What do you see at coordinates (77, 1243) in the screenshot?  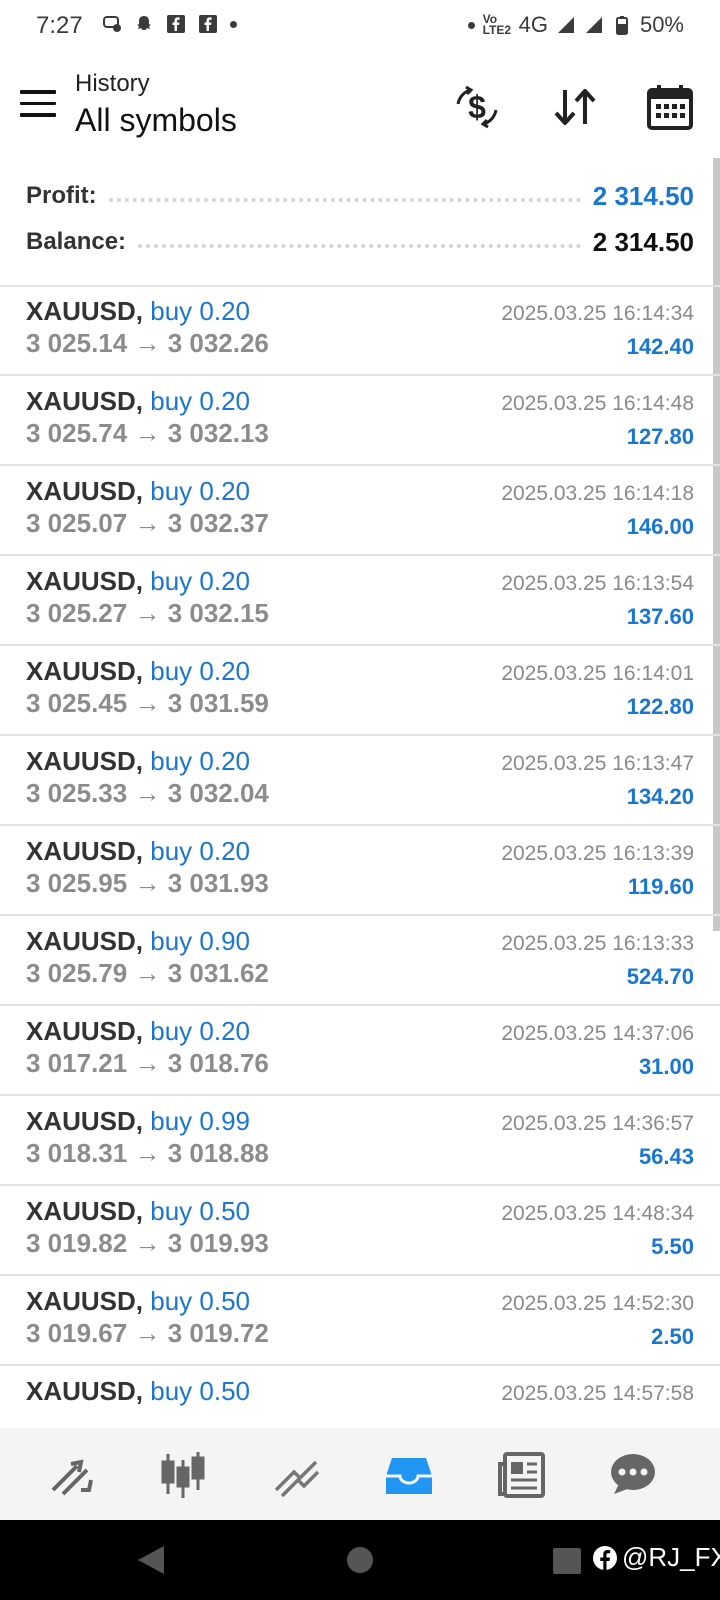 I see `deal-open-price: 3 019.82` at bounding box center [77, 1243].